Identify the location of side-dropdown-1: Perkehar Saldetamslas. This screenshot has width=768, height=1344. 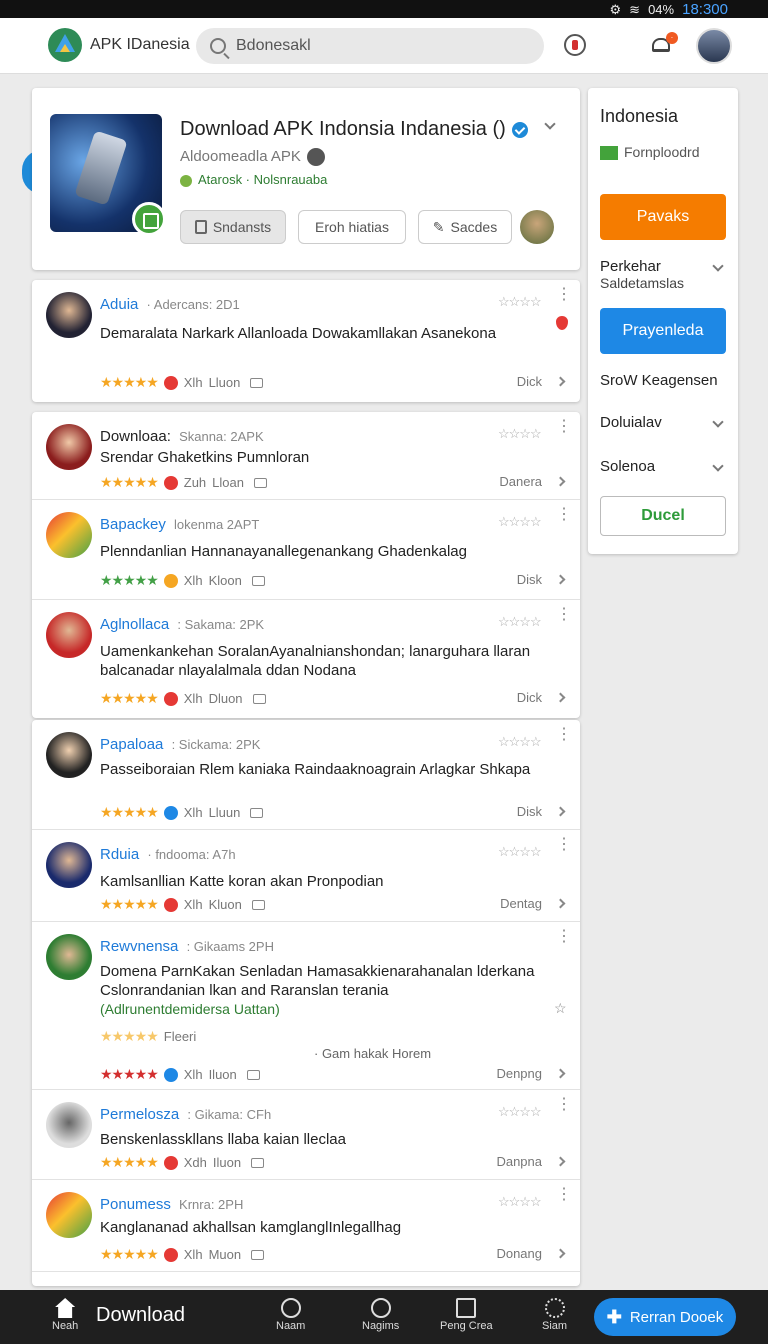
(663, 274).